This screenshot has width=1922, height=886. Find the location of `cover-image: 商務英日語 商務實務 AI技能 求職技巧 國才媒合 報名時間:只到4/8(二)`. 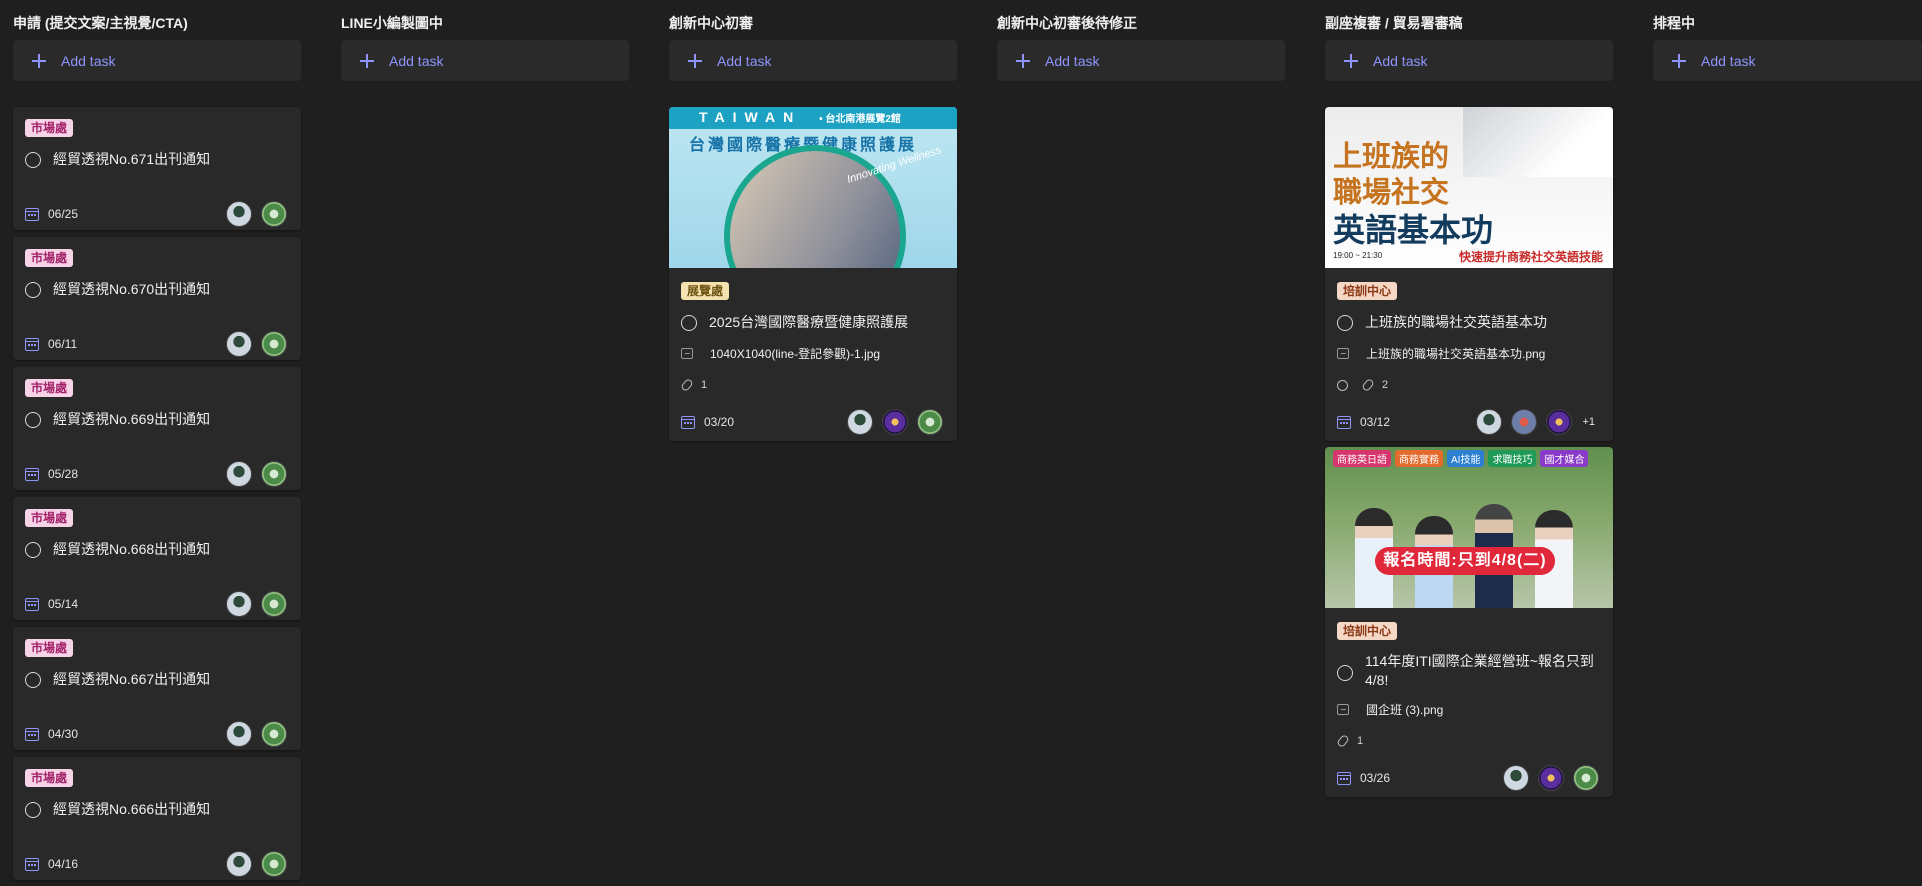

cover-image: 商務英日語 商務實務 AI技能 求職技巧 國才媒合 報名時間:只到4/8(二) is located at coordinates (1469, 527).